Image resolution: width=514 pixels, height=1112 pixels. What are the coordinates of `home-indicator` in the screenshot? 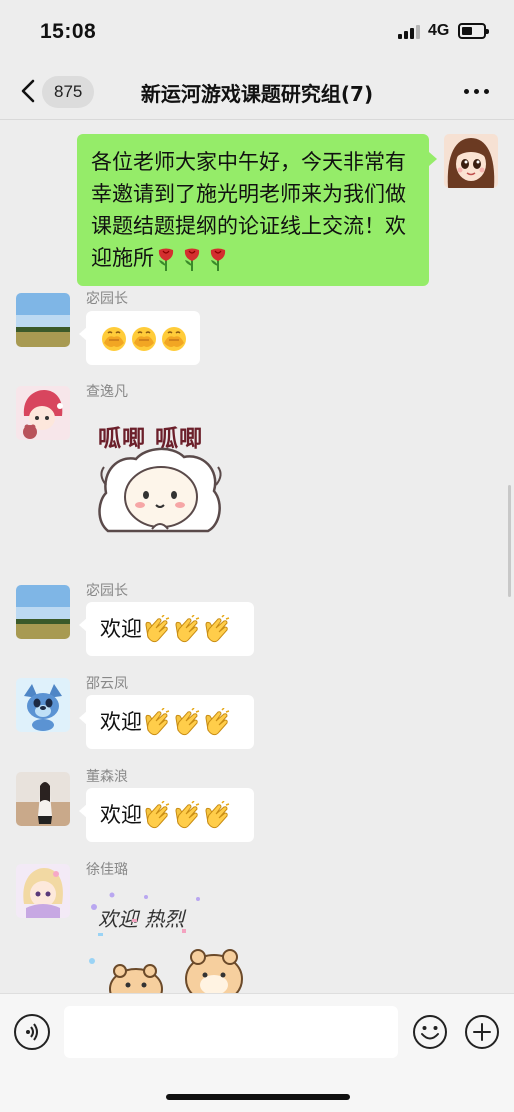 It's located at (258, 1097).